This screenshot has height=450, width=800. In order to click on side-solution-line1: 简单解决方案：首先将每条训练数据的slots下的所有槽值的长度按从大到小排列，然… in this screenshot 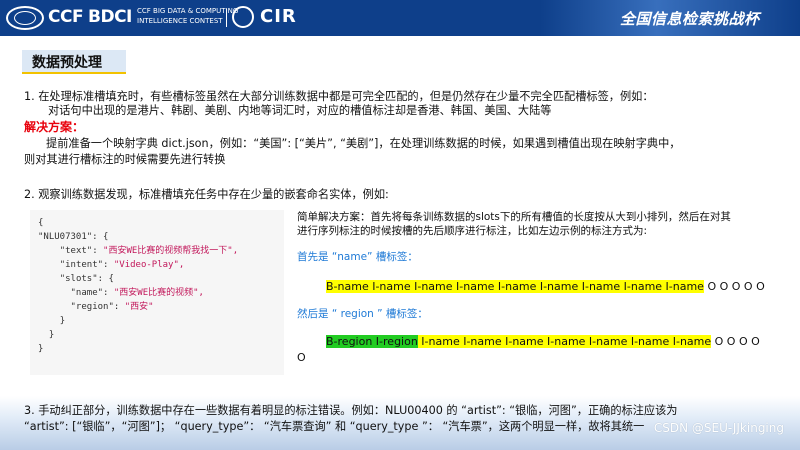, I will do `click(514, 217)`.